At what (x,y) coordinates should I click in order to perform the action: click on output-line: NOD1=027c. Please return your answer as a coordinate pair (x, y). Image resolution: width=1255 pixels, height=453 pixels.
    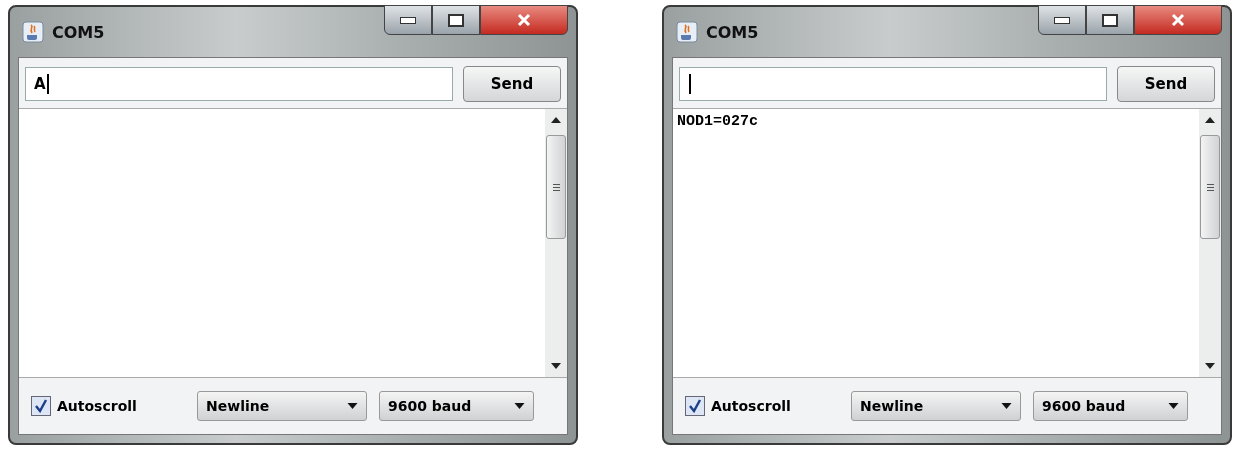
    Looking at the image, I should click on (718, 121).